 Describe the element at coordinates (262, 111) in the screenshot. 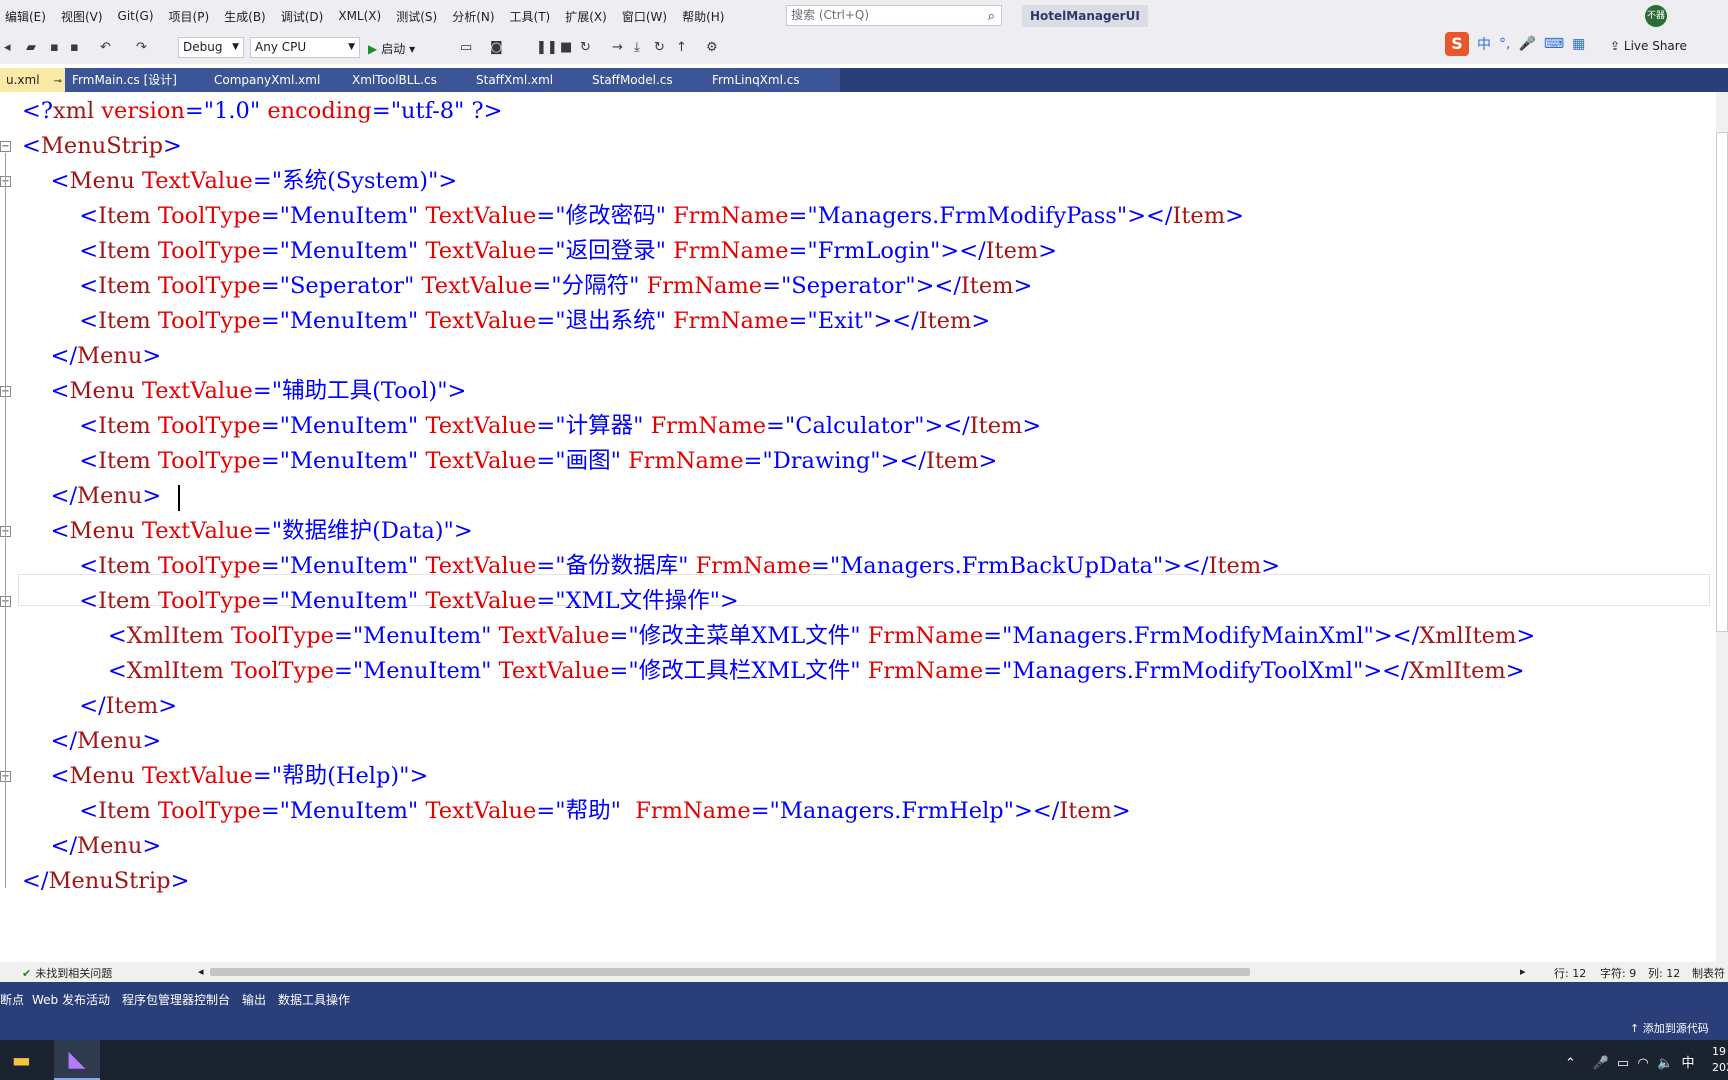

I see `code-line: <?xml version="1.0" encoding="utf-8" ?>` at that location.